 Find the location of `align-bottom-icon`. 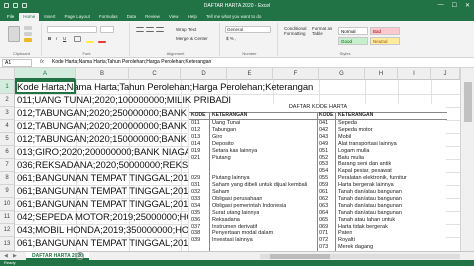

align-bottom-icon is located at coordinates (160, 29).